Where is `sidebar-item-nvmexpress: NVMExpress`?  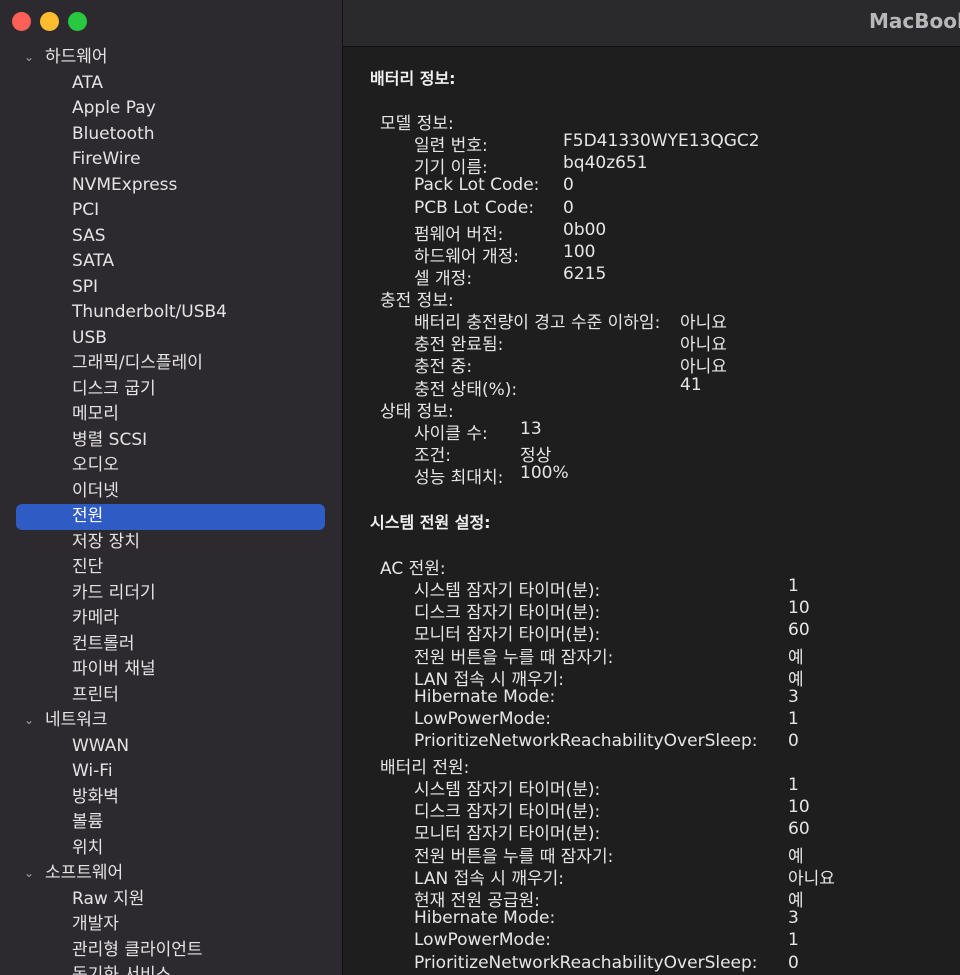
sidebar-item-nvmexpress: NVMExpress is located at coordinates (171, 186).